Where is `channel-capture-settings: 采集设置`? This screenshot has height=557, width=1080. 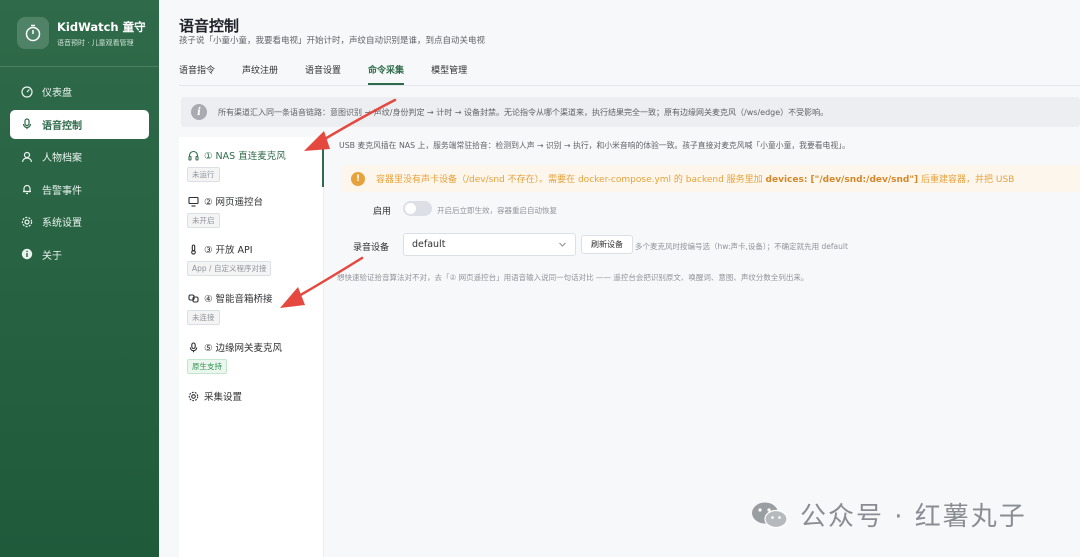 channel-capture-settings: 采集设置 is located at coordinates (251, 396).